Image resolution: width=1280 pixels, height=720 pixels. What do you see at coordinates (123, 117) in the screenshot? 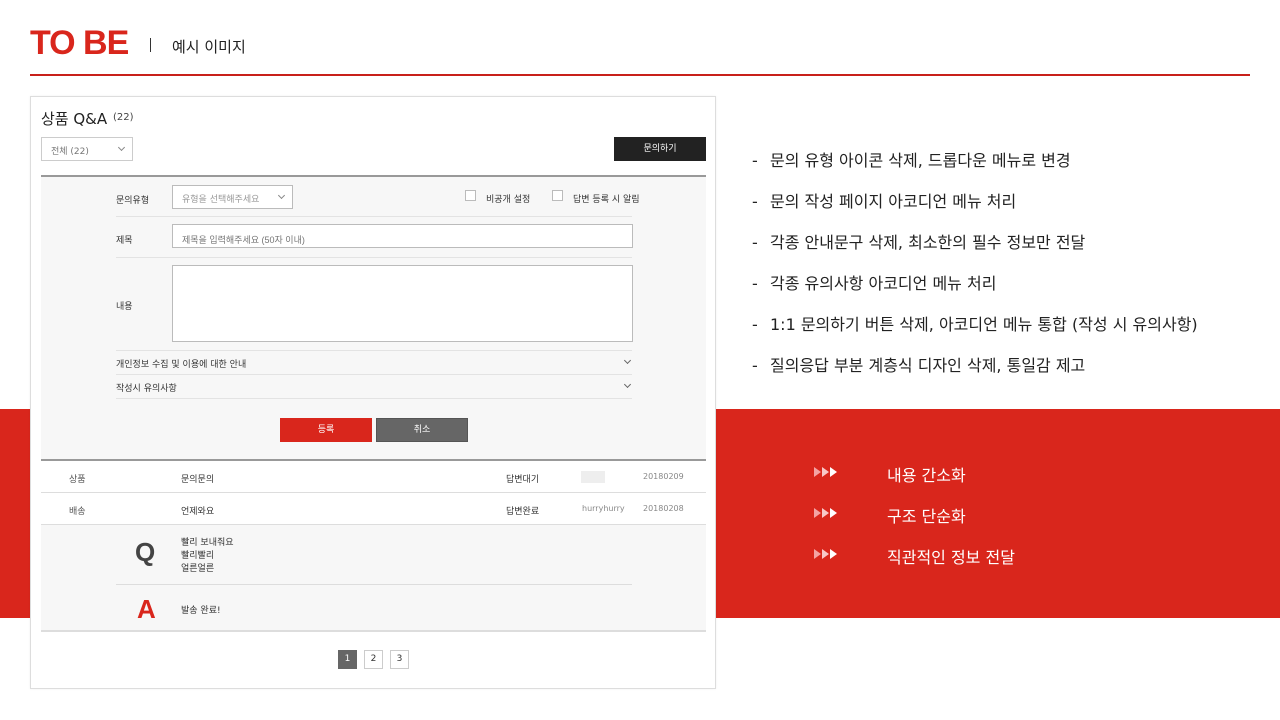
I see `qa-count: (22)` at bounding box center [123, 117].